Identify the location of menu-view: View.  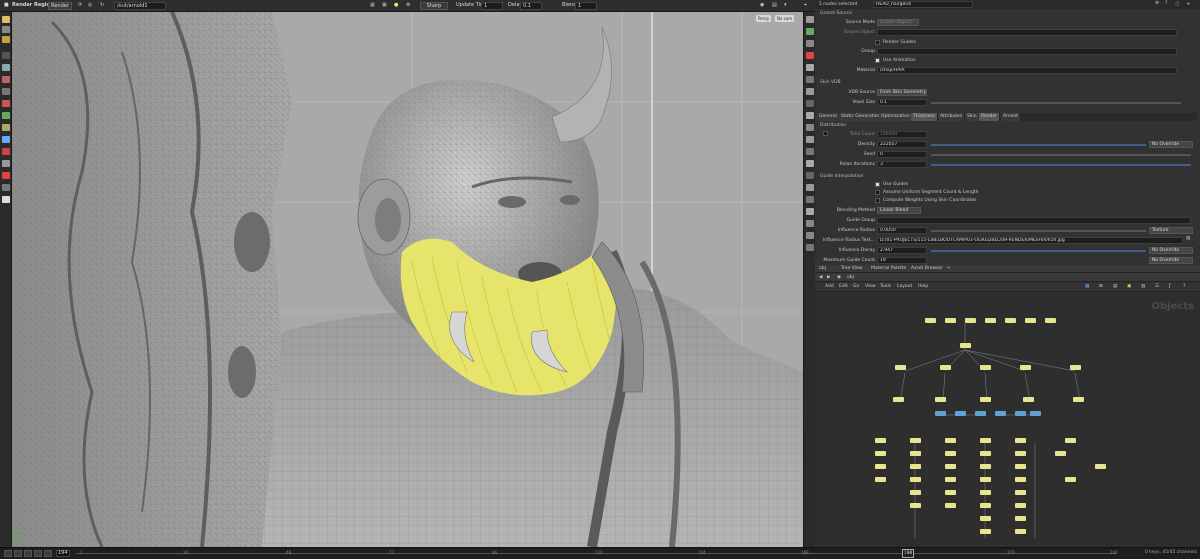
(870, 286).